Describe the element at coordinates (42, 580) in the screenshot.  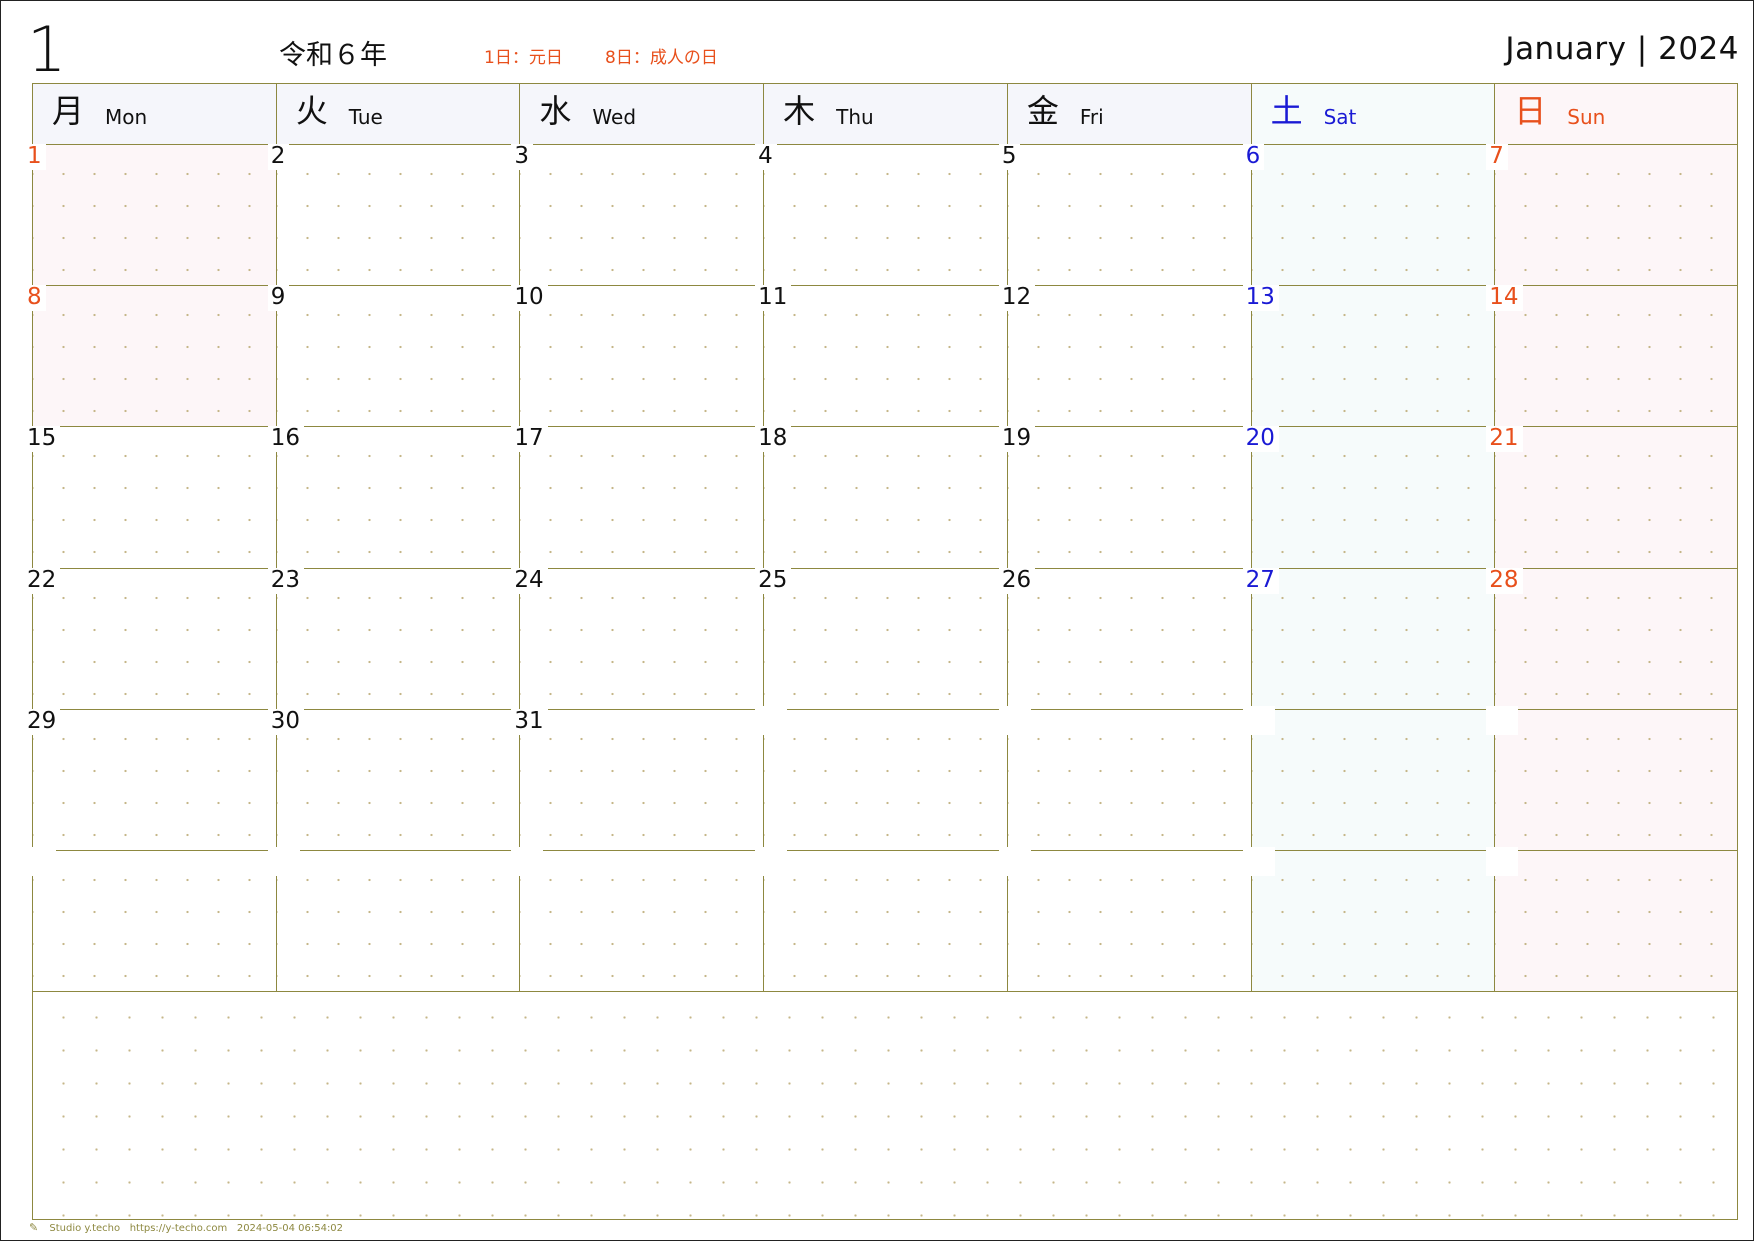
I see `day-number: 22` at that location.